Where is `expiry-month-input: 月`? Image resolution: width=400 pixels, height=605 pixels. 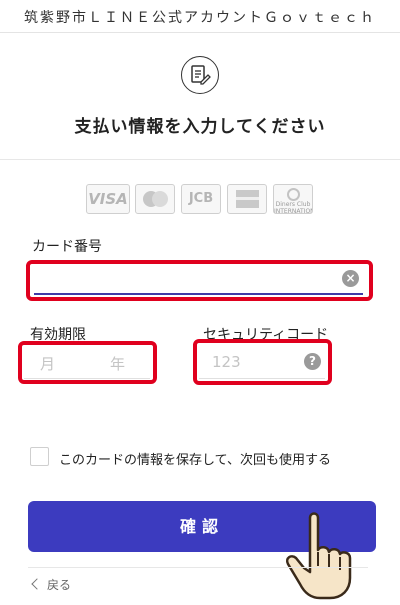
expiry-month-input: 月 is located at coordinates (47, 363).